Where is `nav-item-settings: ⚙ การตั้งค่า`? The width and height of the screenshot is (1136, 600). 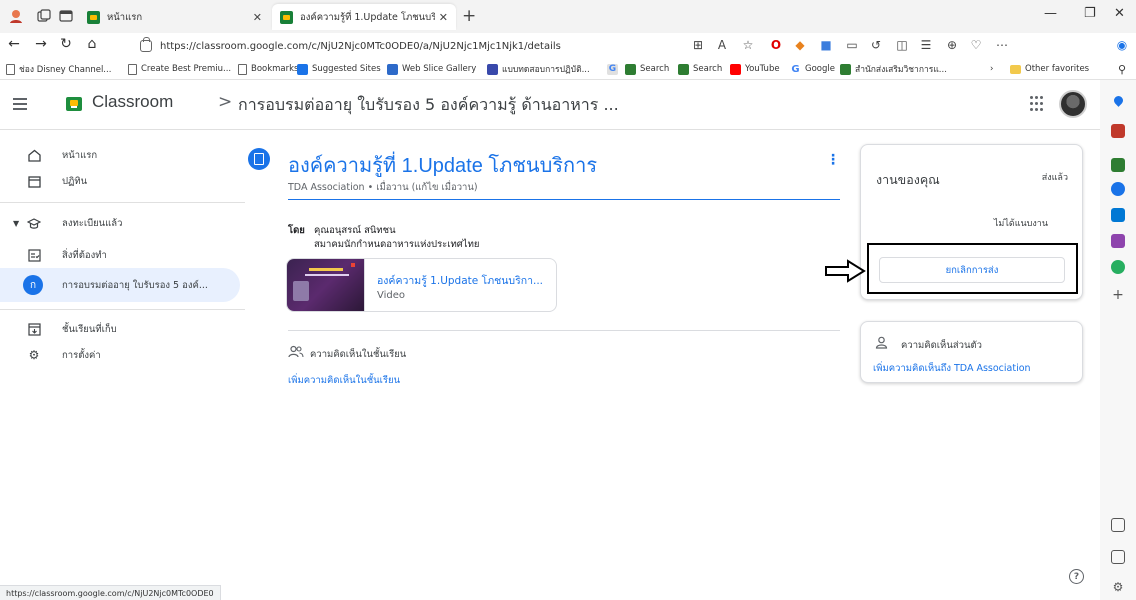
nav-item-settings: ⚙ การตั้งค่า is located at coordinates (120, 355).